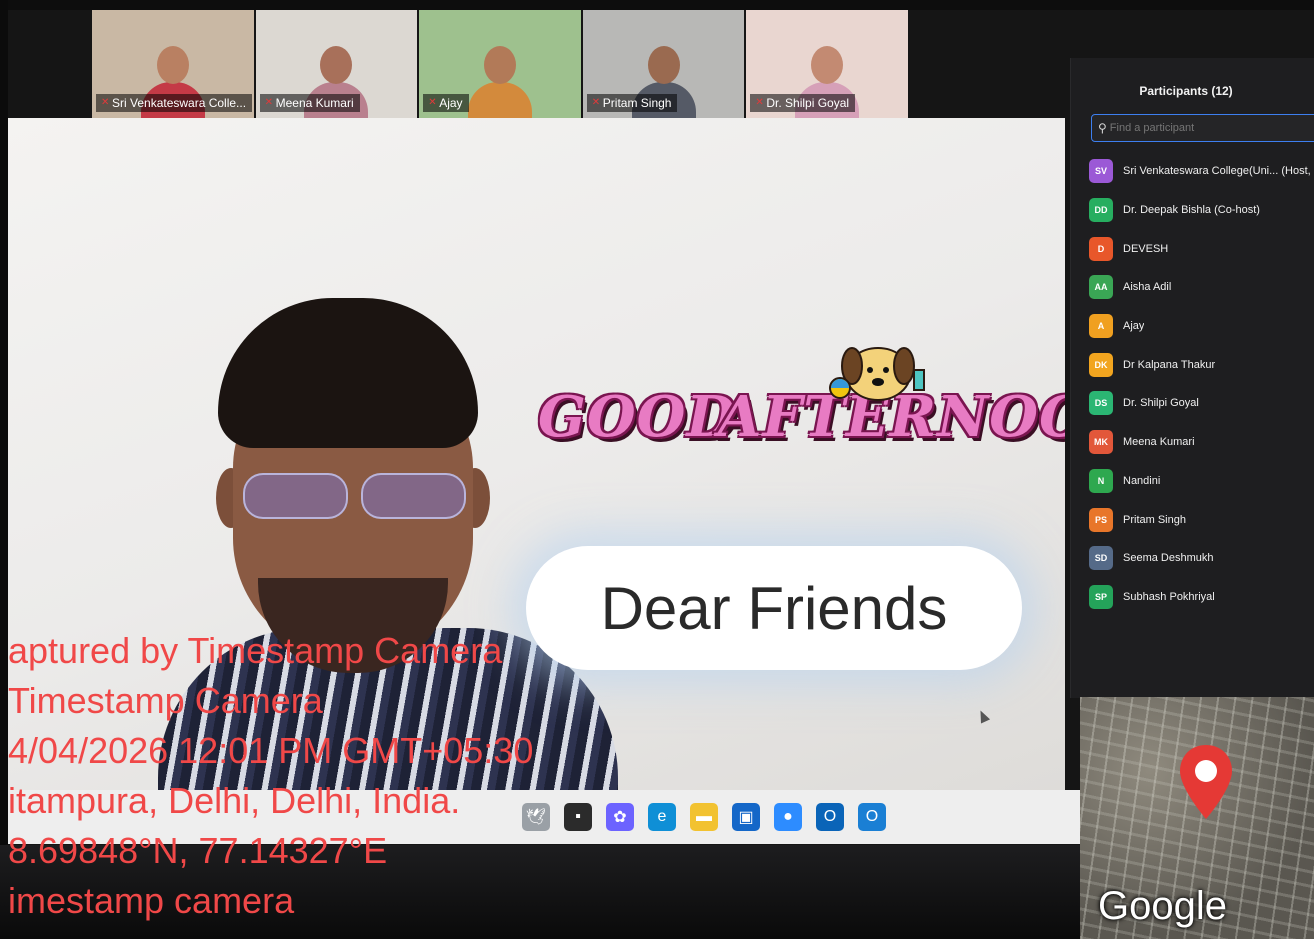  I want to click on location-map-thumbnail: Google, so click(1197, 818).